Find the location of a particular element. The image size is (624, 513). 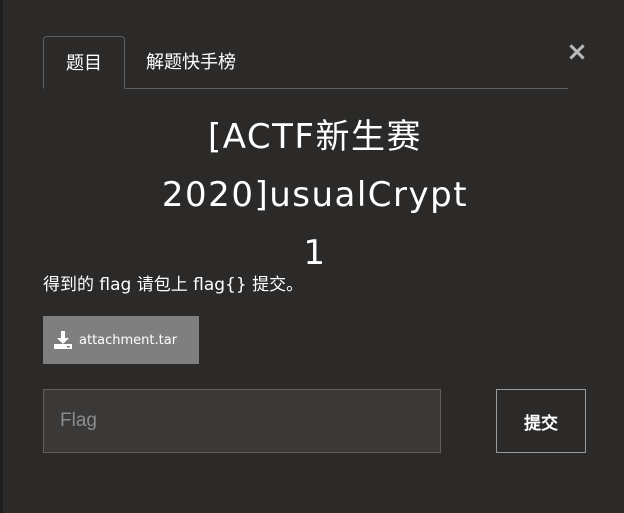

backdrop-edge is located at coordinates (1, 256).